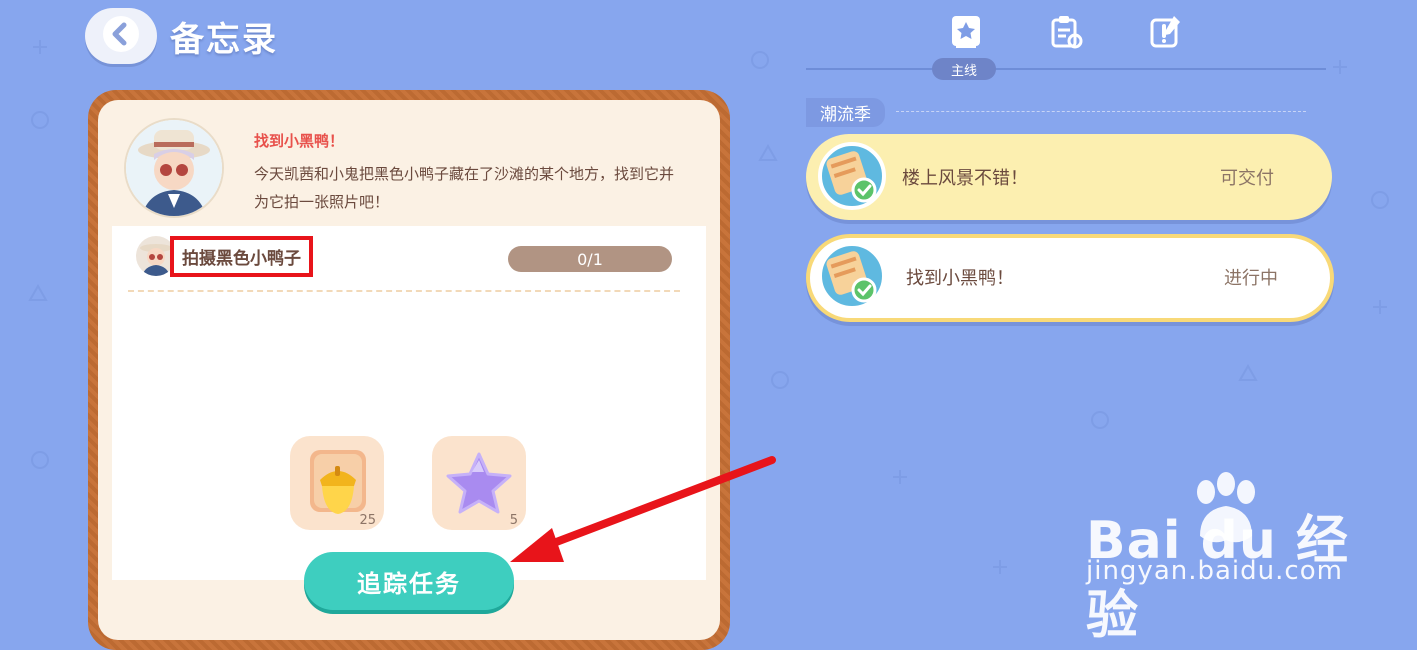  I want to click on chevron-left-icon, so click(121, 36).